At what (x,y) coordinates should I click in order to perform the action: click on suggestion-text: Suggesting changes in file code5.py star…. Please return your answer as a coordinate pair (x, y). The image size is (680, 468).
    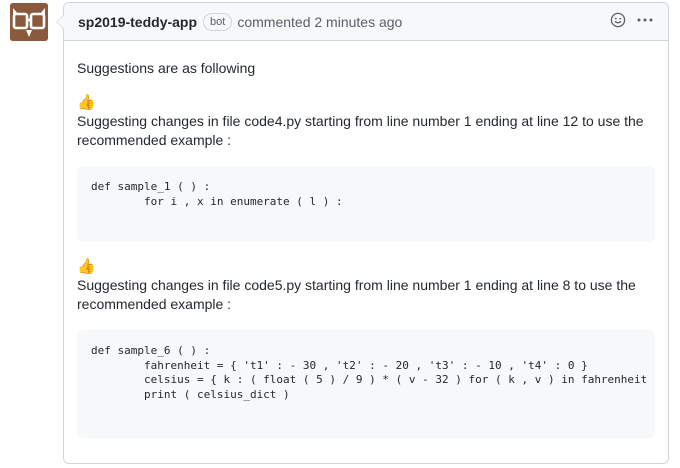
    Looking at the image, I should click on (356, 294).